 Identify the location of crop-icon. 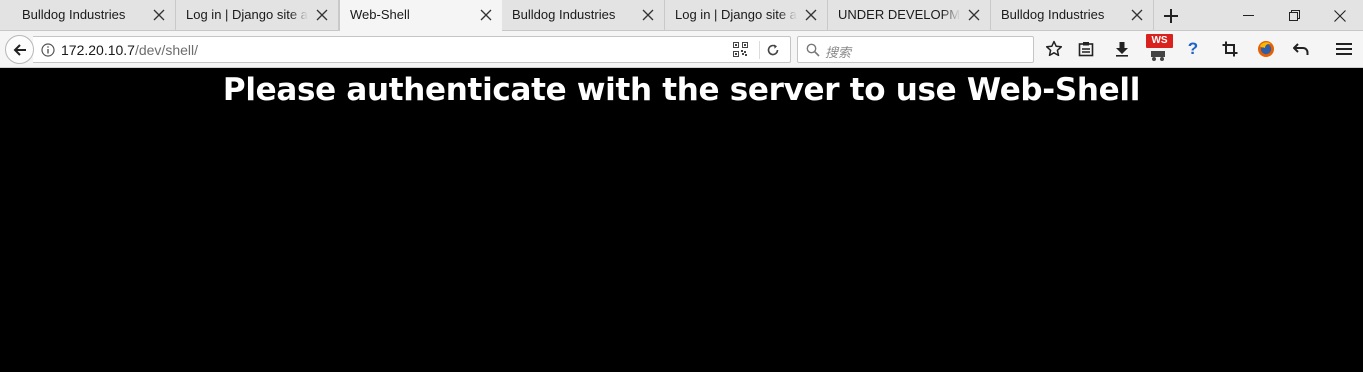
(1230, 49).